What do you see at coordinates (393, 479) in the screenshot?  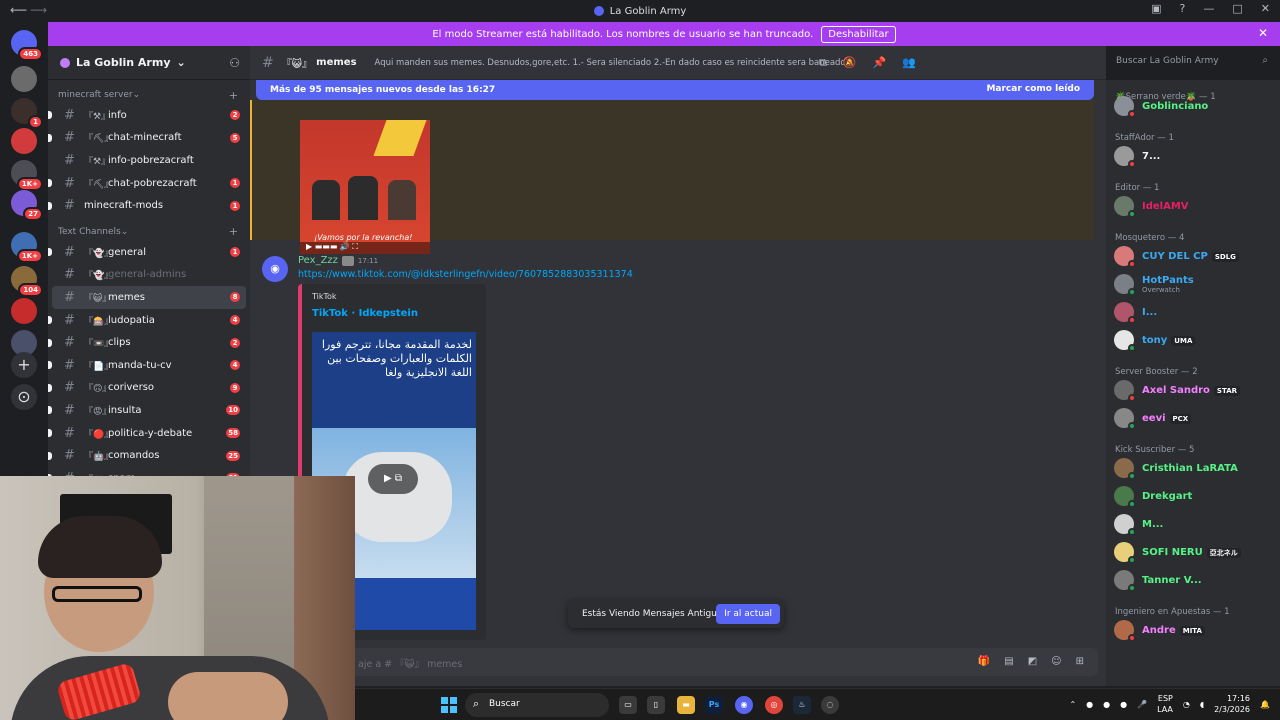 I see `play-video-icon: ▶ ⧉` at bounding box center [393, 479].